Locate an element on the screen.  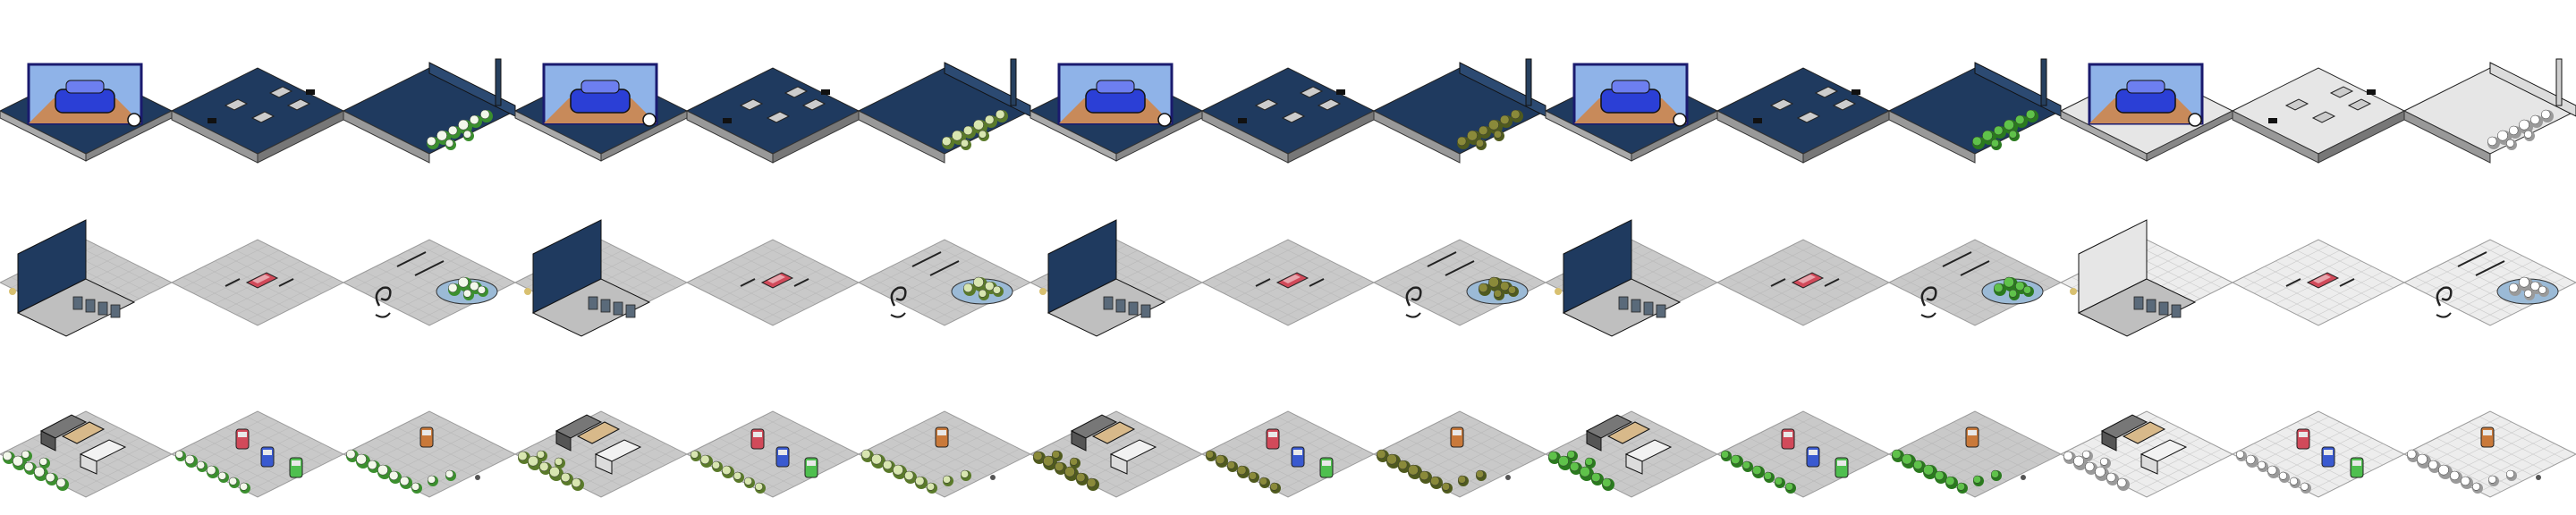
sprite-tile-building-roof-hedge-summer is located at coordinates (429, 86).